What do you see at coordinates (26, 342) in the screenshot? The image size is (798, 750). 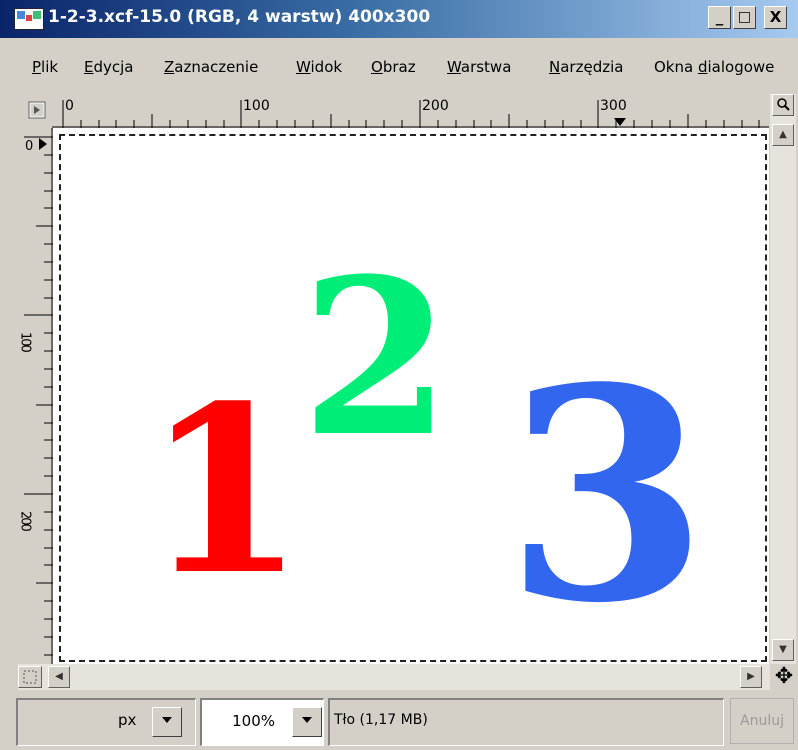 I see `v-ruler-label-100: 100` at bounding box center [26, 342].